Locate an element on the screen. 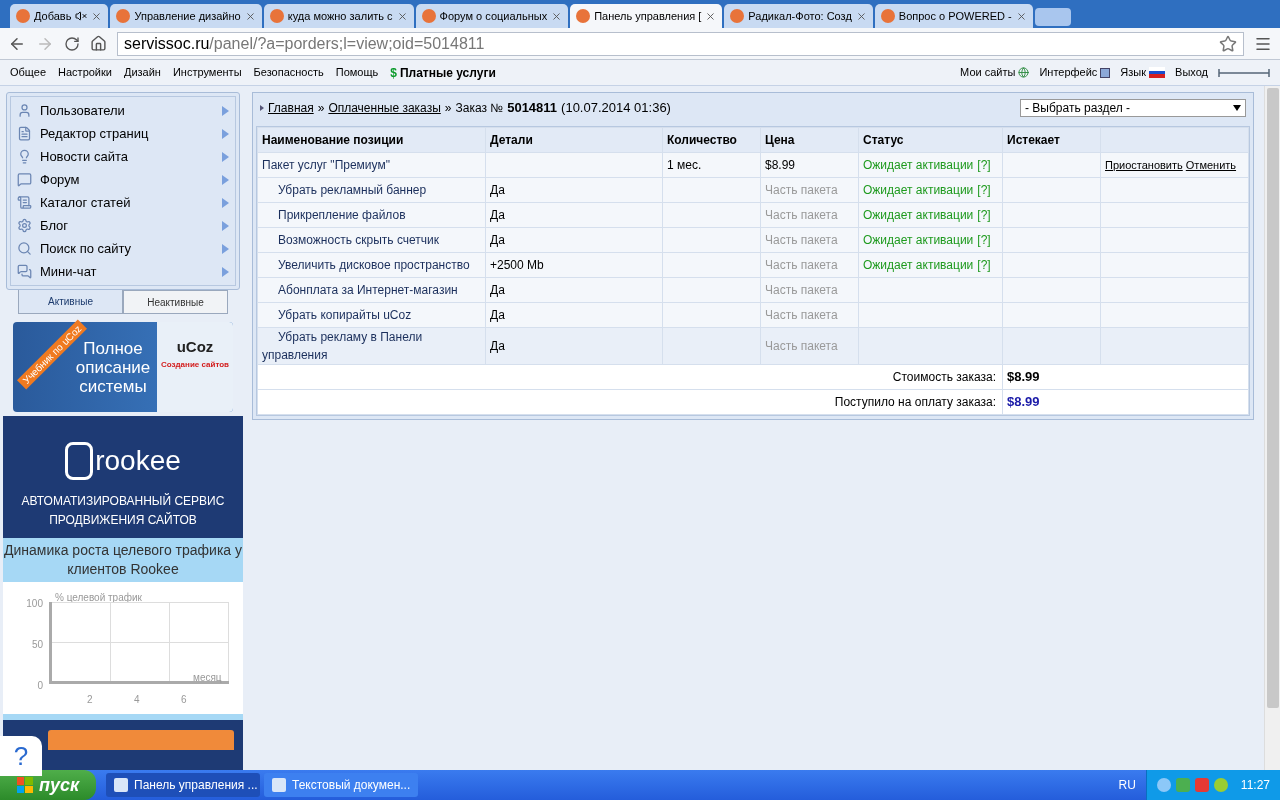 Image resolution: width=1280 pixels, height=800 pixels. book-subtitle: Создание сайтов is located at coordinates (195, 364).